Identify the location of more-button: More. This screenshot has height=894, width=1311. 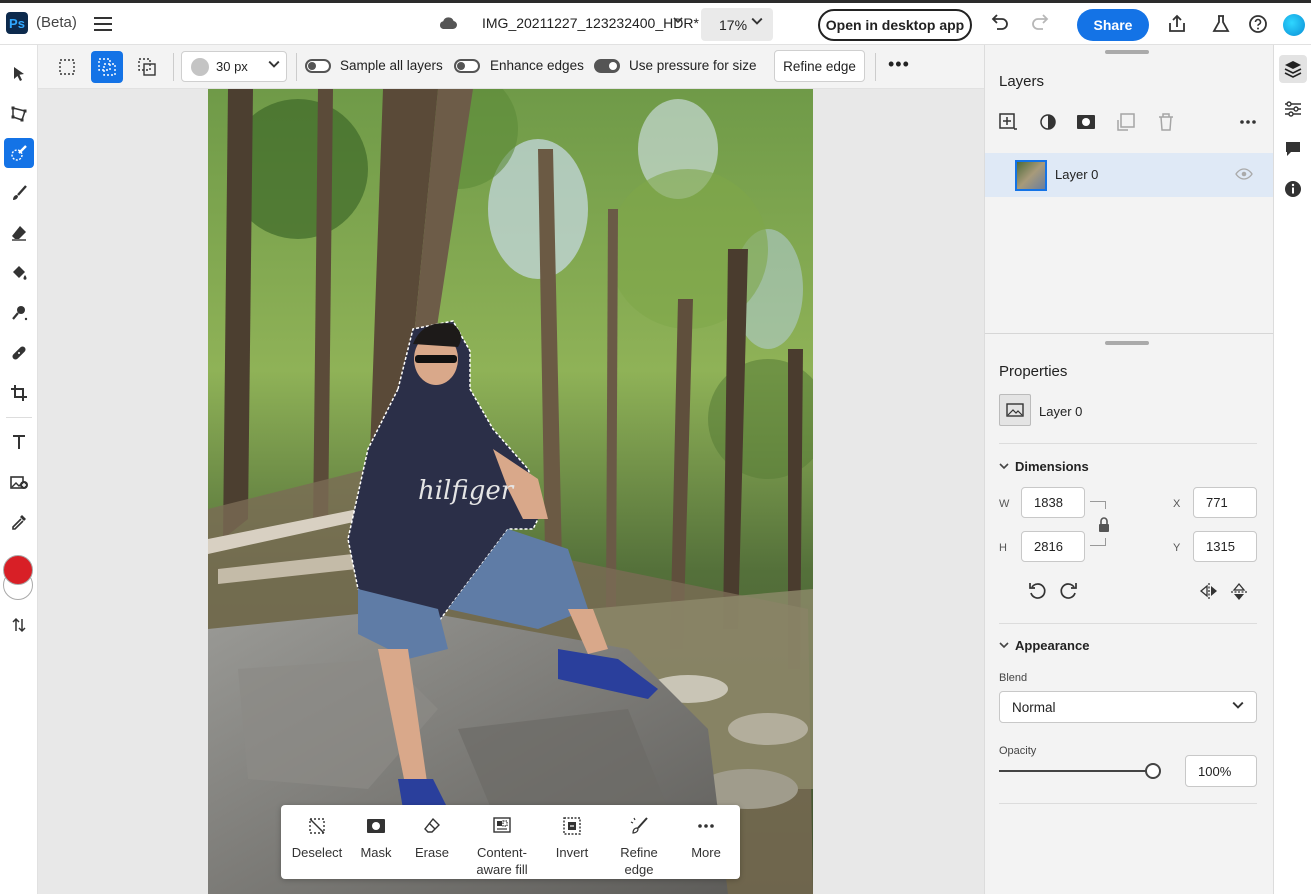
(706, 842).